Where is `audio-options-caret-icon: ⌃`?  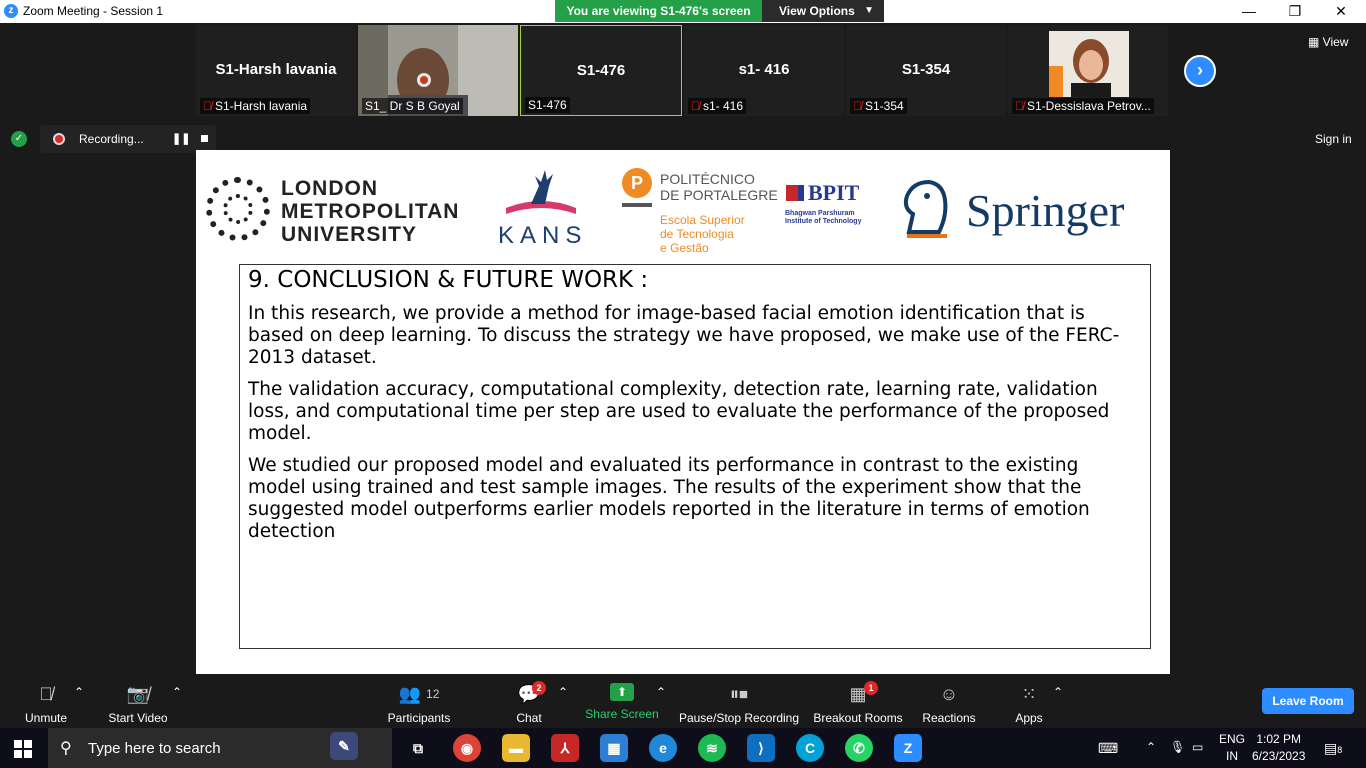 audio-options-caret-icon: ⌃ is located at coordinates (79, 692).